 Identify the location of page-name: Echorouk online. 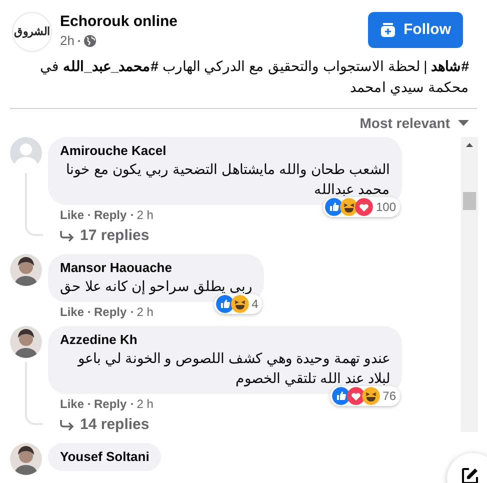
(119, 22).